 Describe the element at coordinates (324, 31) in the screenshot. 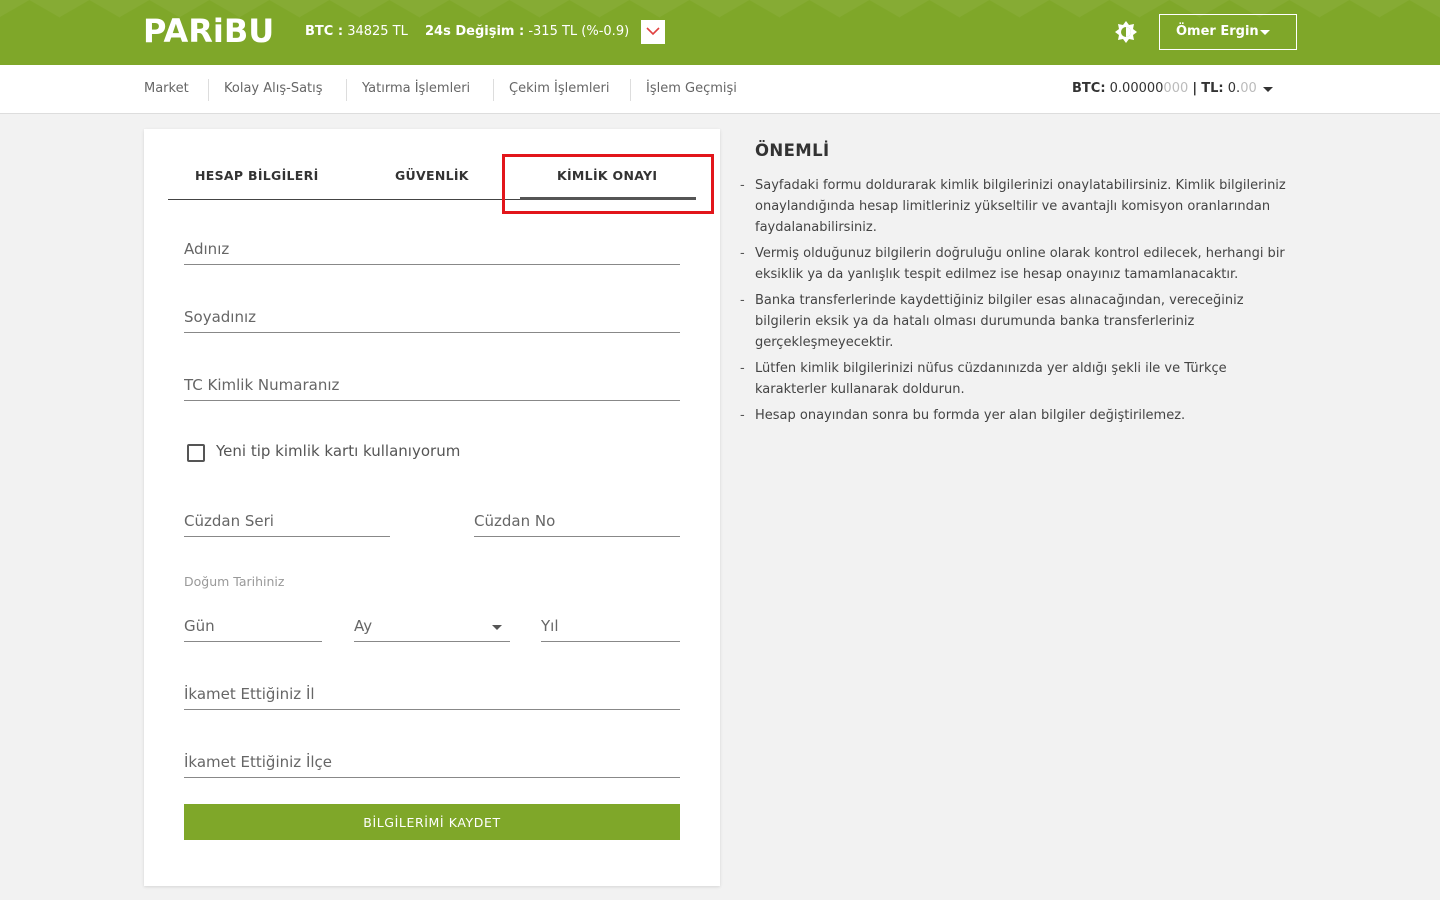

I see `btc-price-label: BTC :` at that location.